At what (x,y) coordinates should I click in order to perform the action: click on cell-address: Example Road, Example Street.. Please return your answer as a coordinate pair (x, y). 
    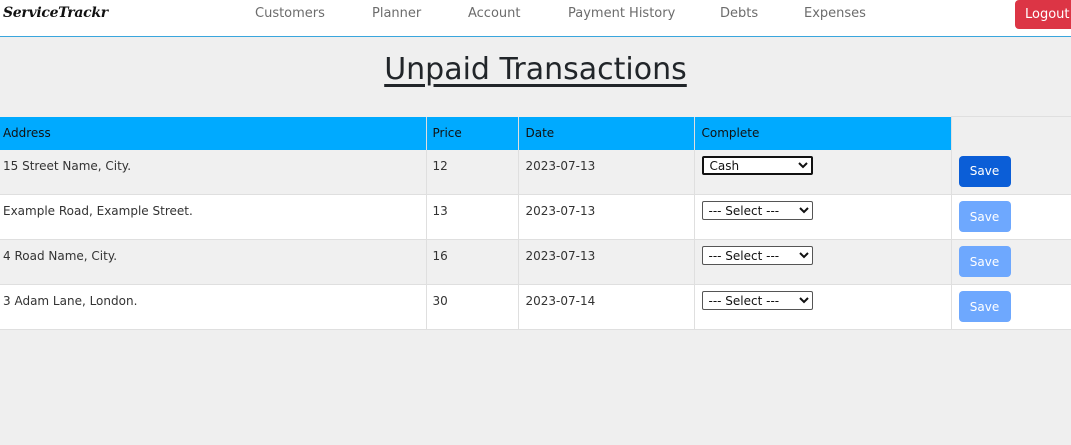
    Looking at the image, I should click on (213, 217).